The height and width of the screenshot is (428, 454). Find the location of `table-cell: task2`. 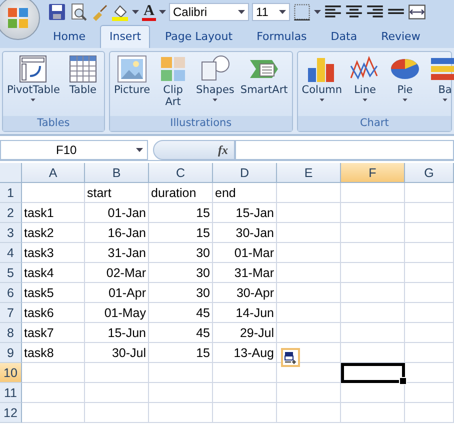

table-cell: task2 is located at coordinates (53, 233).